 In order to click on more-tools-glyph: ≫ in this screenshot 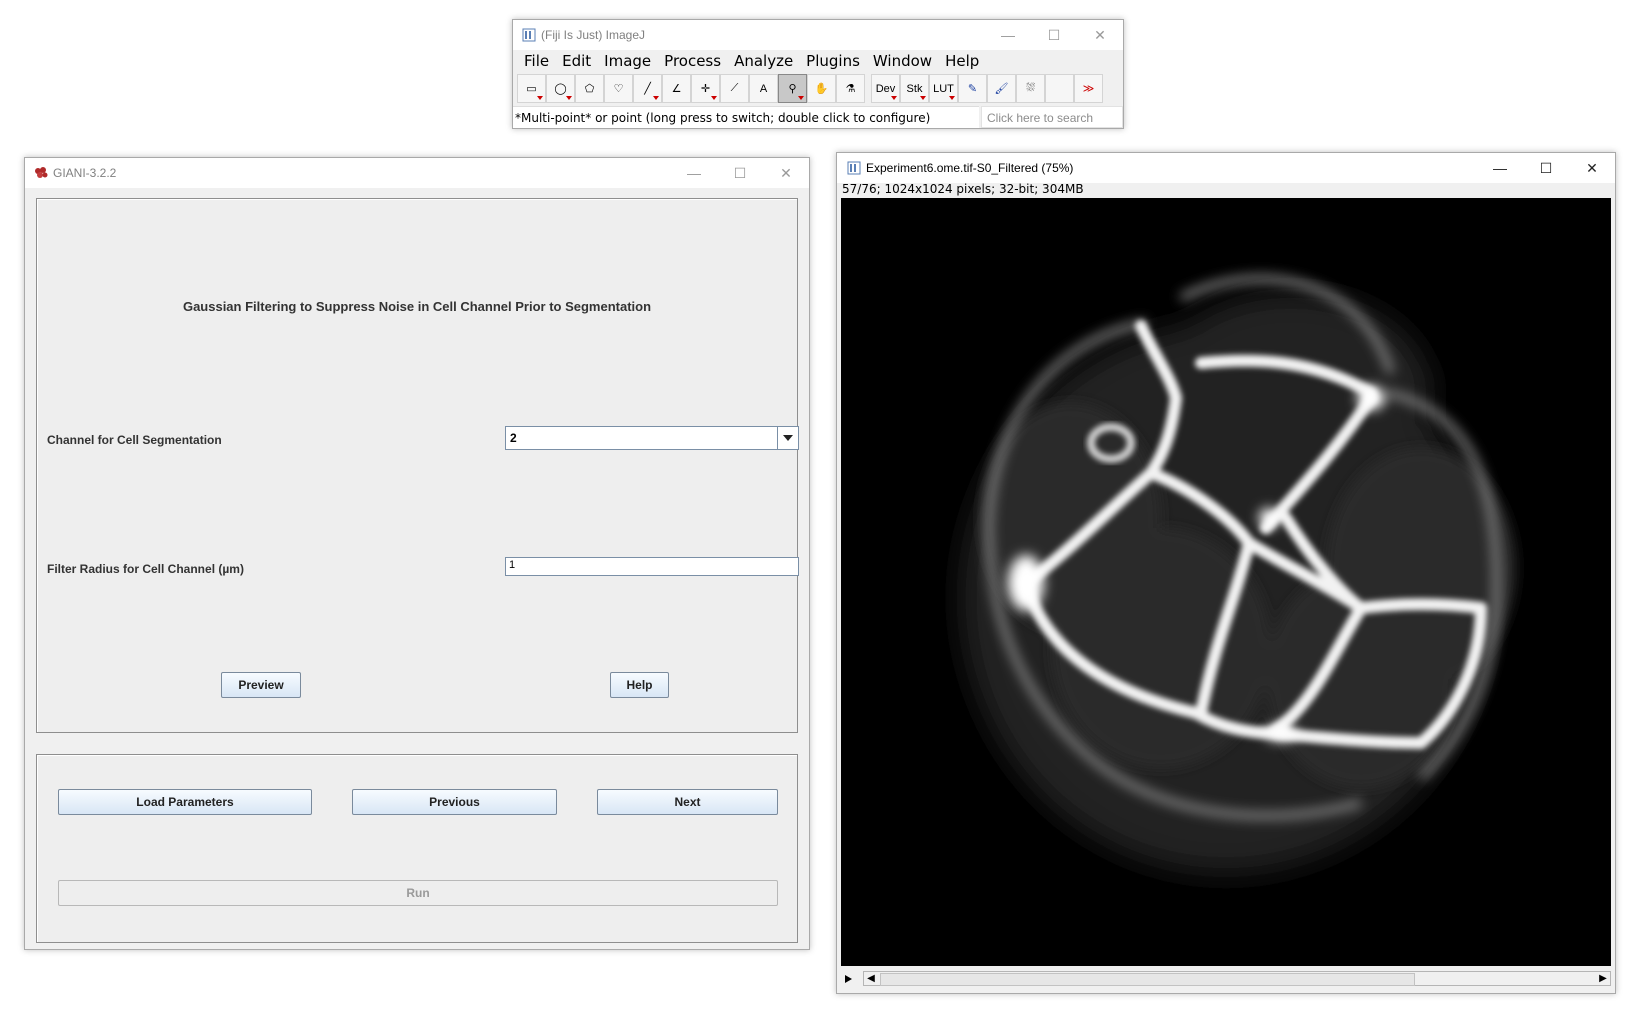, I will do `click(1088, 89)`.